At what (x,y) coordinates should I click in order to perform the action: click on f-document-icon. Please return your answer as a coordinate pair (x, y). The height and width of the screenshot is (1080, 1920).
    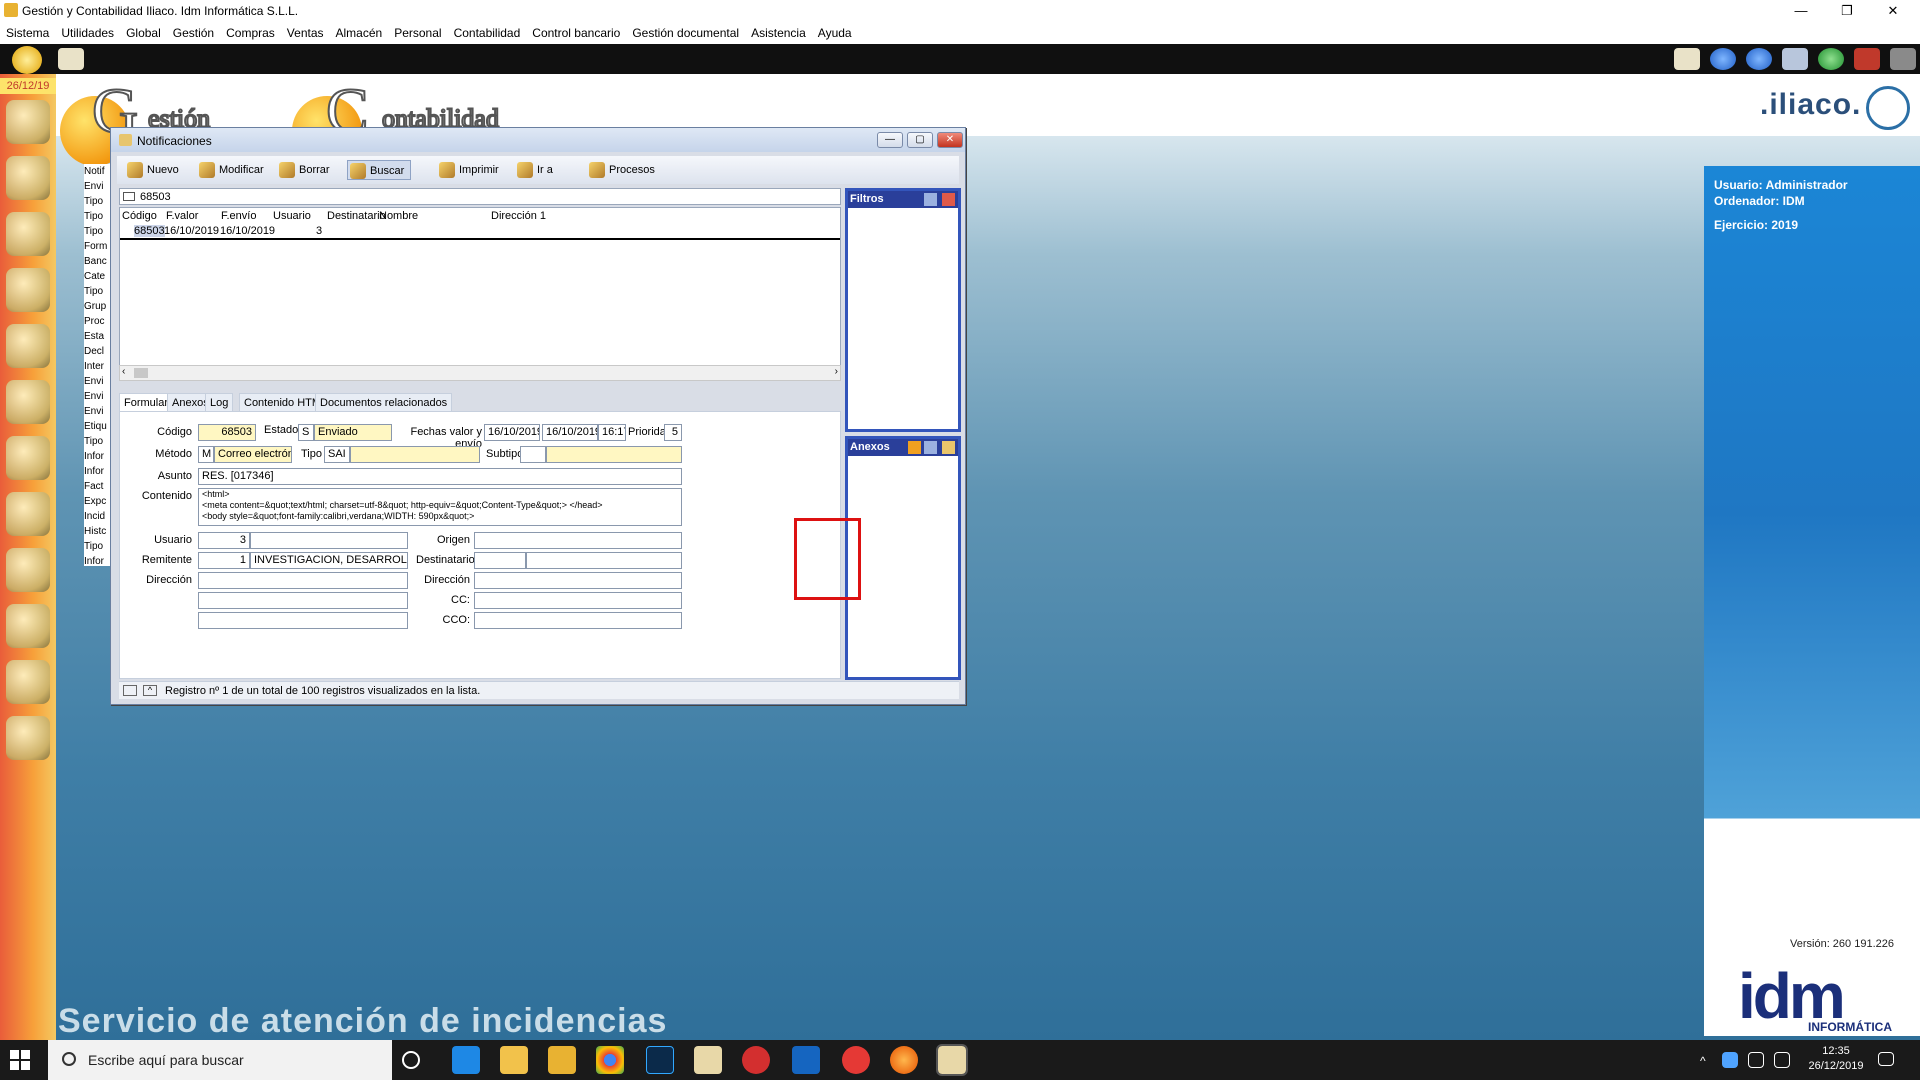
    Looking at the image, I should click on (28, 458).